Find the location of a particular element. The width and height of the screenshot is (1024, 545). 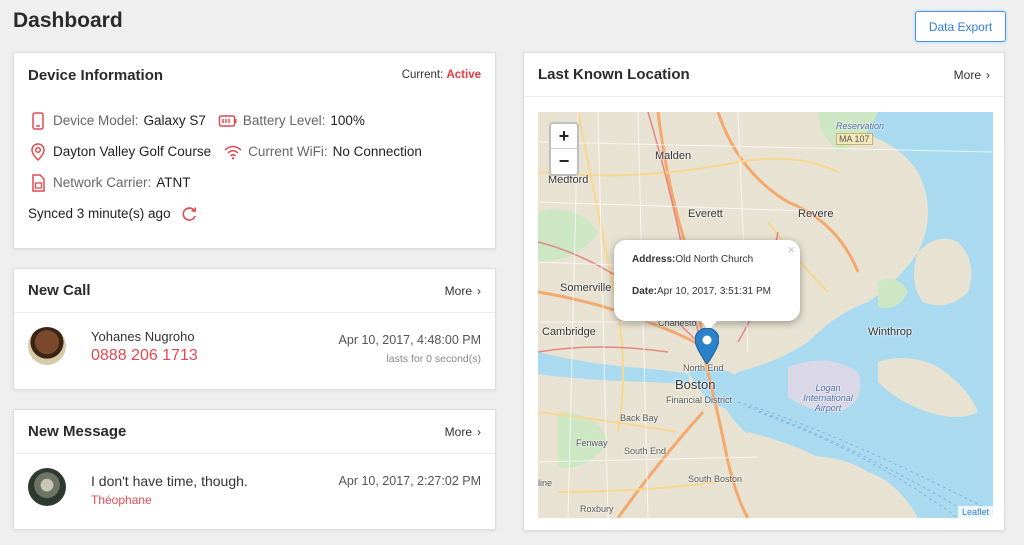

device-card-title: Device Information is located at coordinates (96, 75).